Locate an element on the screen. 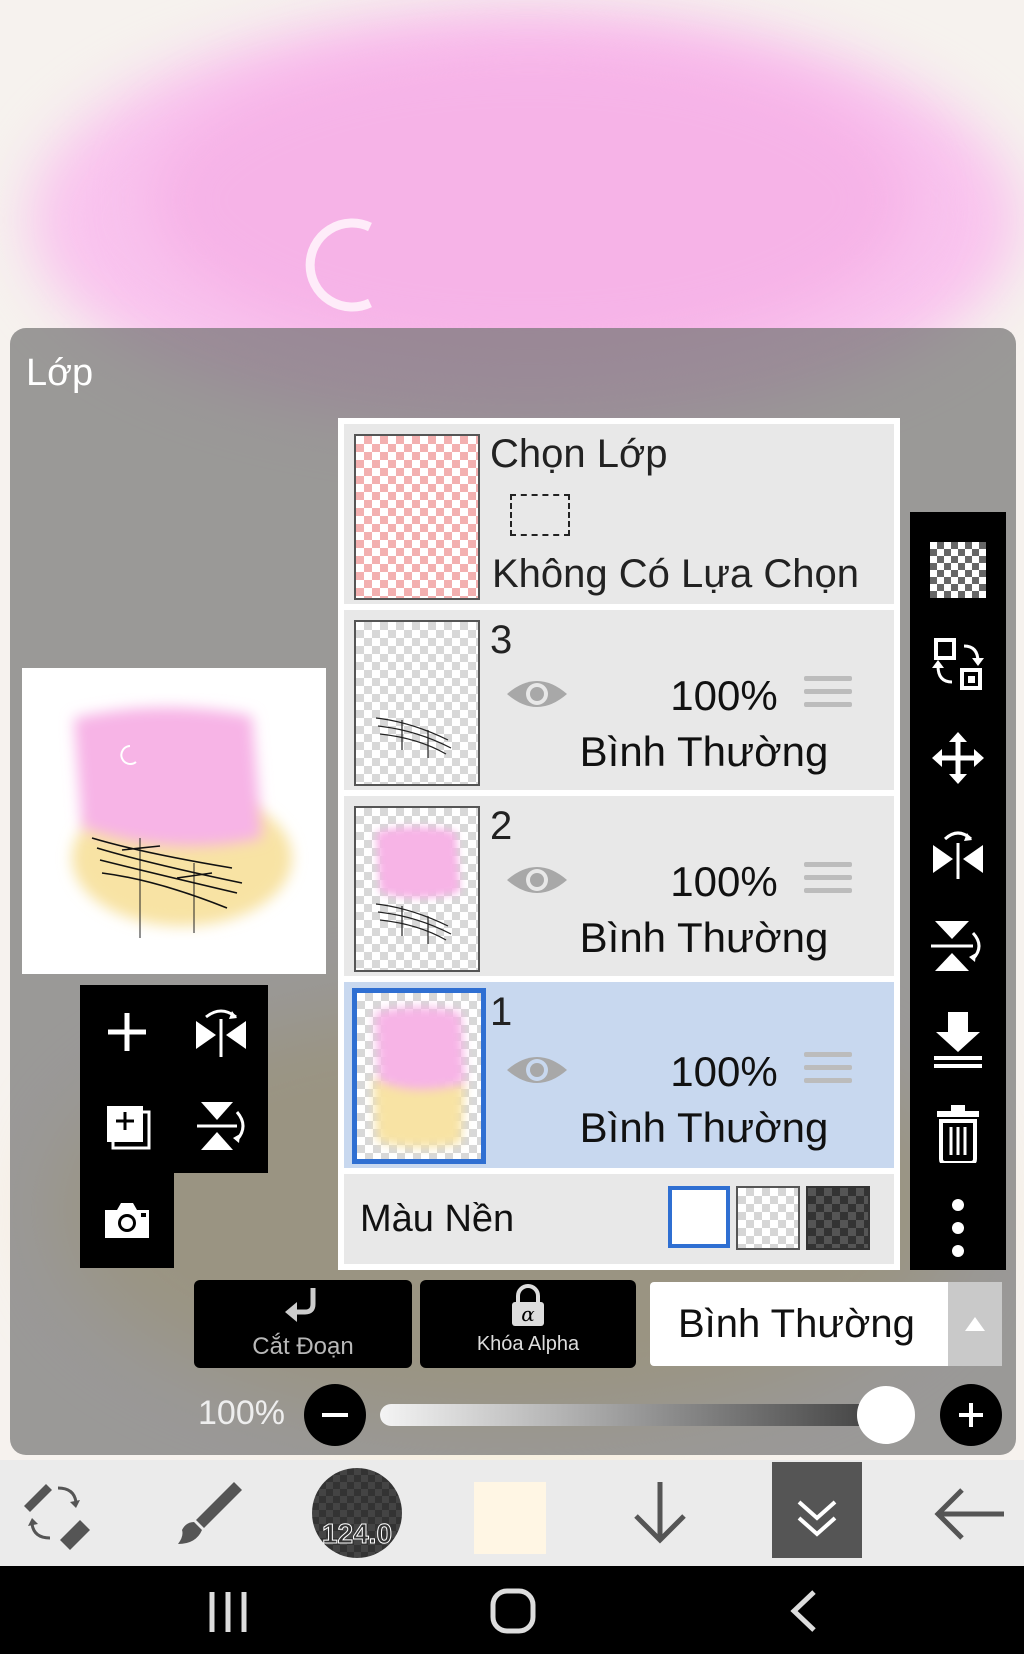  checker-icon is located at coordinates (958, 570).